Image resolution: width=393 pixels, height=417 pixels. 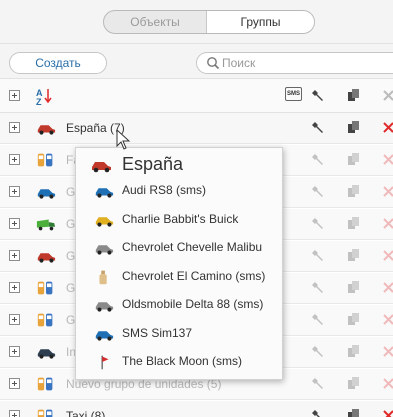 What do you see at coordinates (213, 63) in the screenshot?
I see `search-icon` at bounding box center [213, 63].